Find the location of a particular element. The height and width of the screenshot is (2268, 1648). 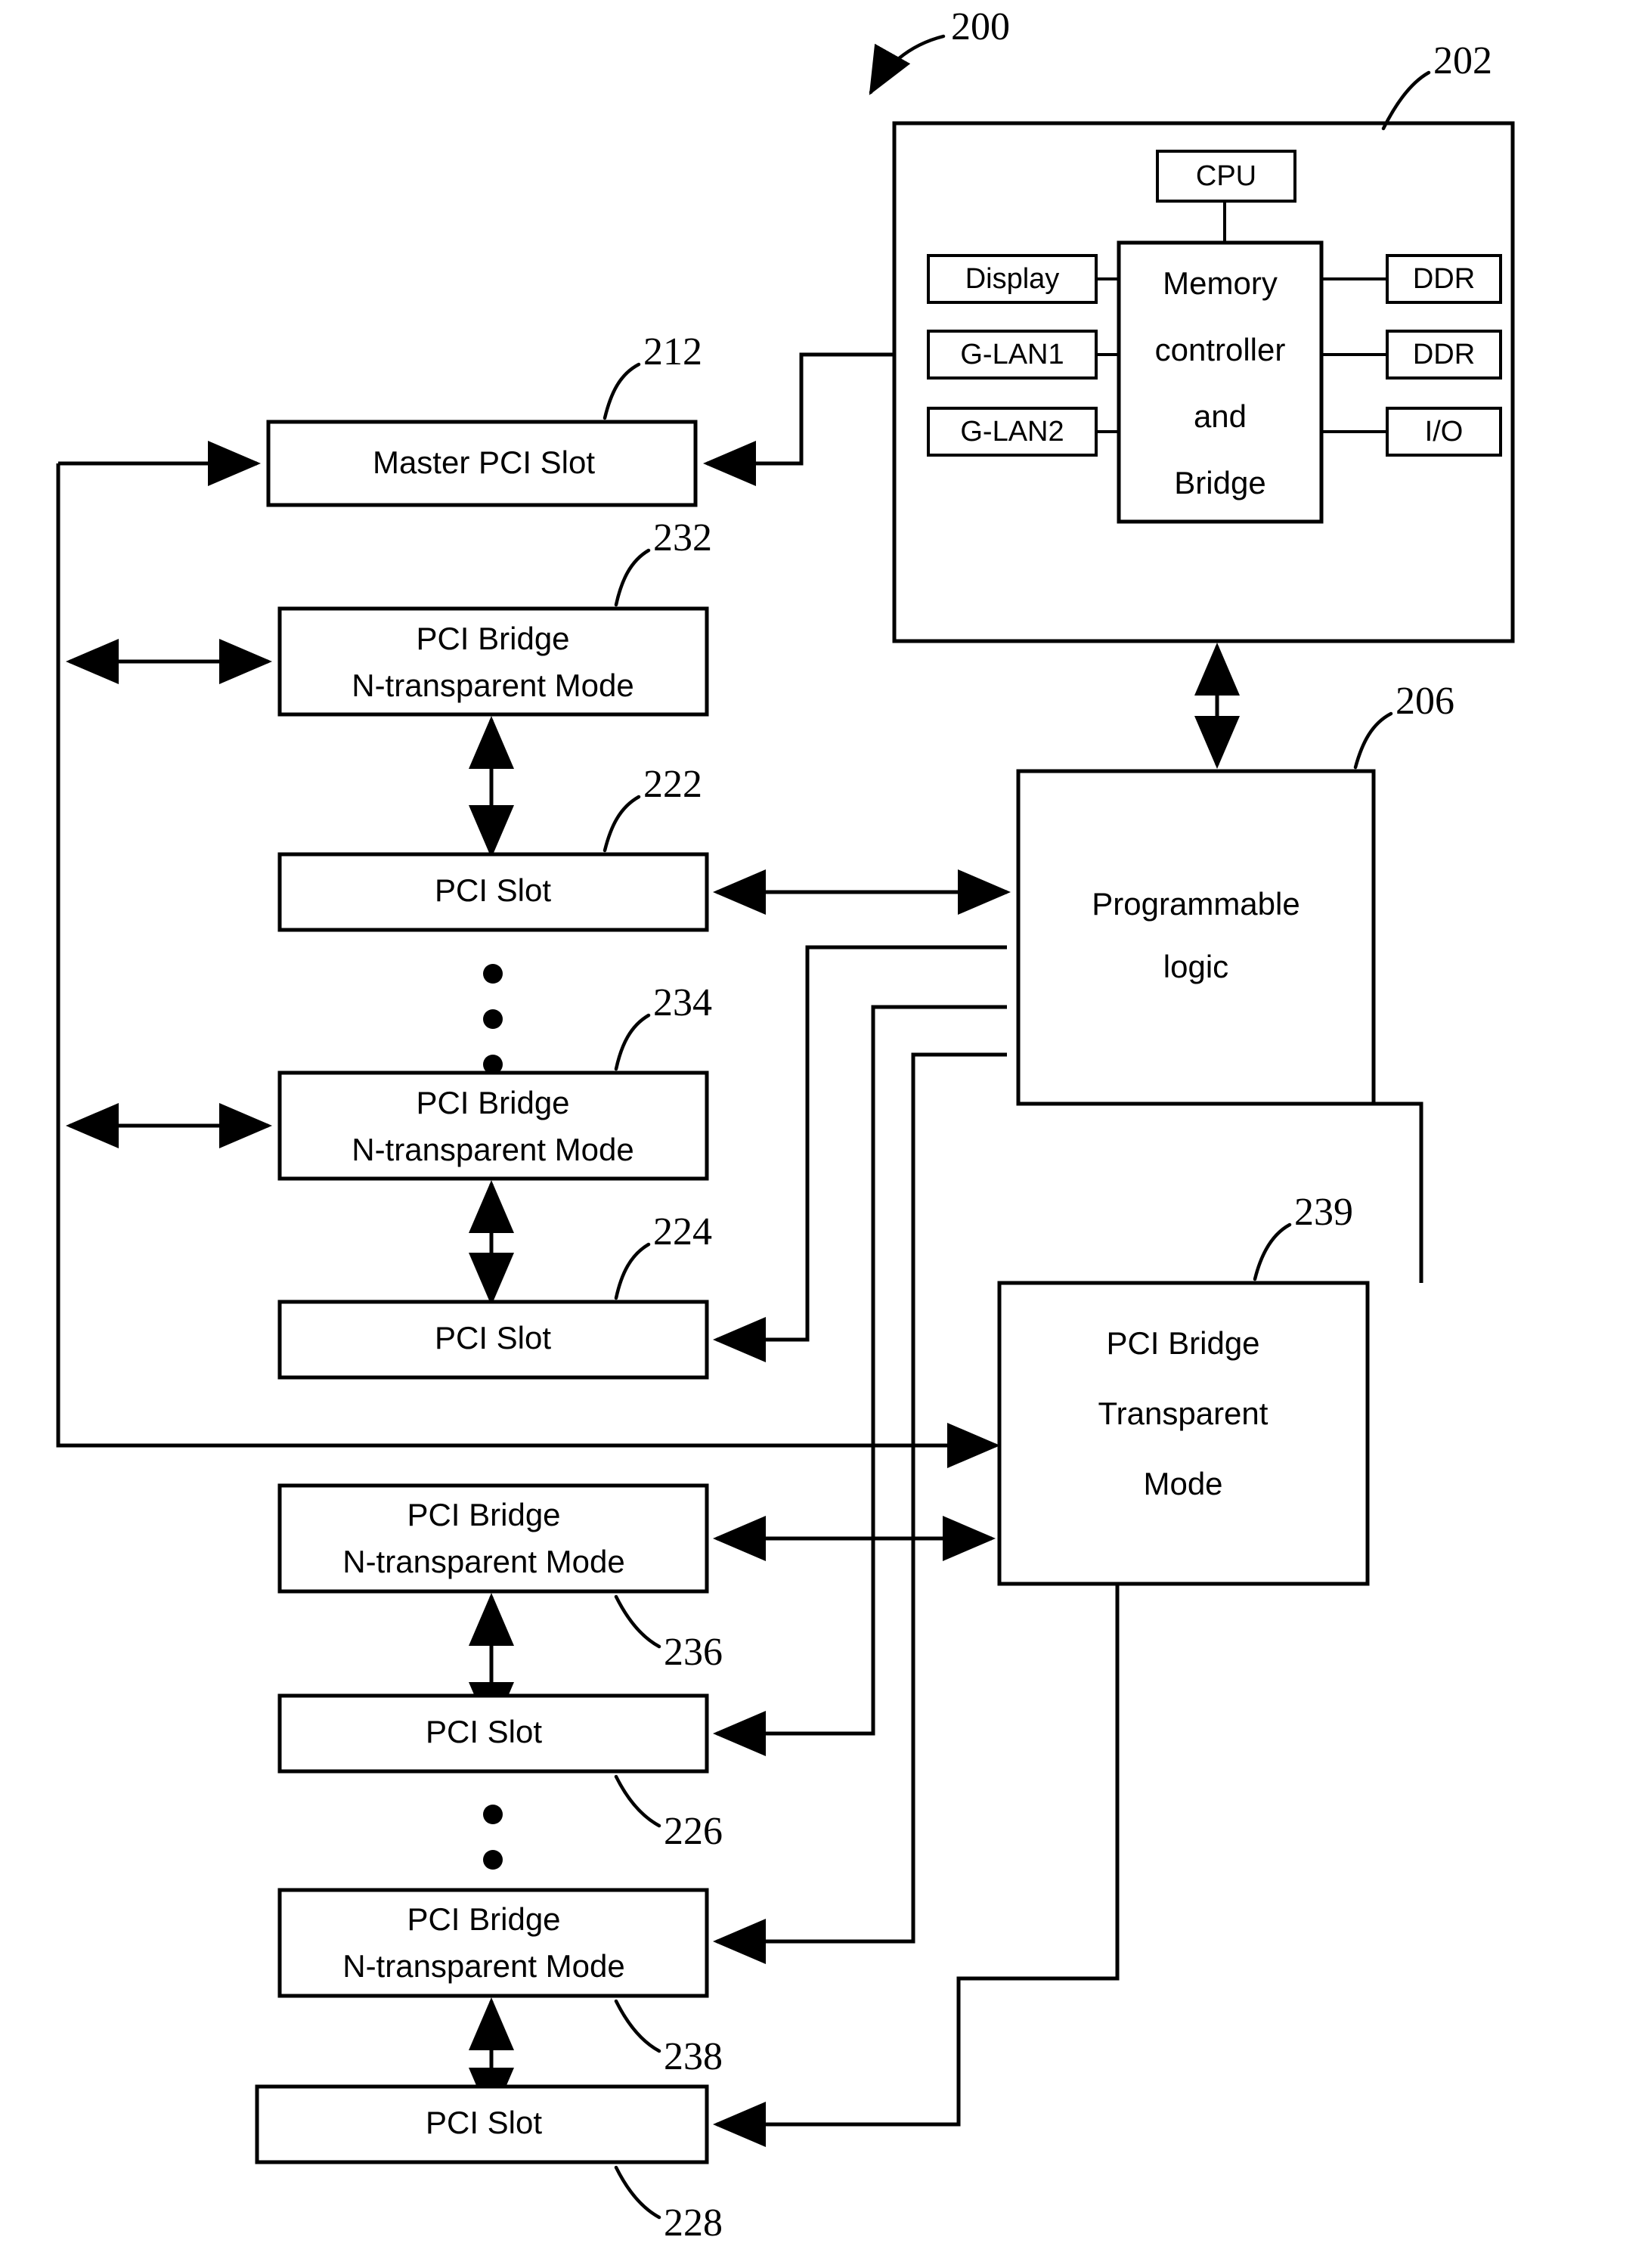

transparent-bridge-line1: PCI Bridge is located at coordinates (1182, 1343).